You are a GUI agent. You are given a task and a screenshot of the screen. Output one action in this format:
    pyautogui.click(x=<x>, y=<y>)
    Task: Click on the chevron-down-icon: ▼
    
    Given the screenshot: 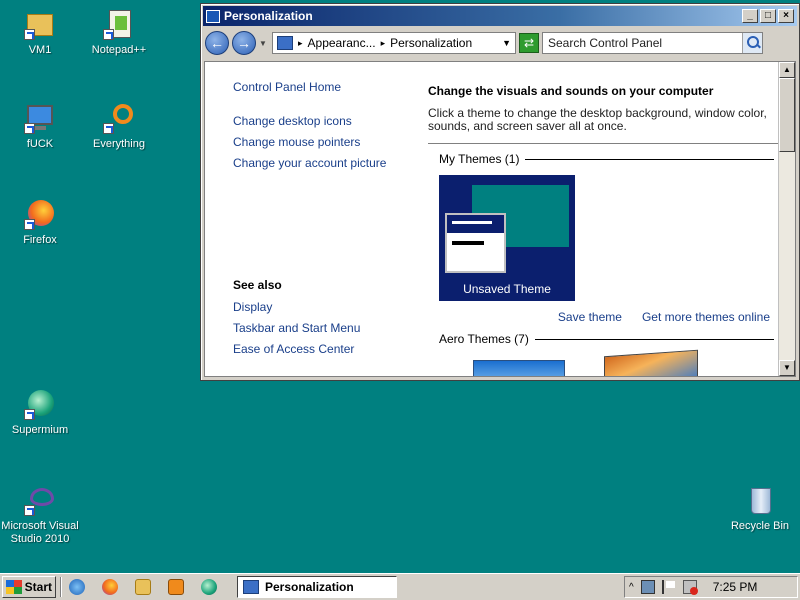 What is the action you would take?
    pyautogui.click(x=264, y=43)
    